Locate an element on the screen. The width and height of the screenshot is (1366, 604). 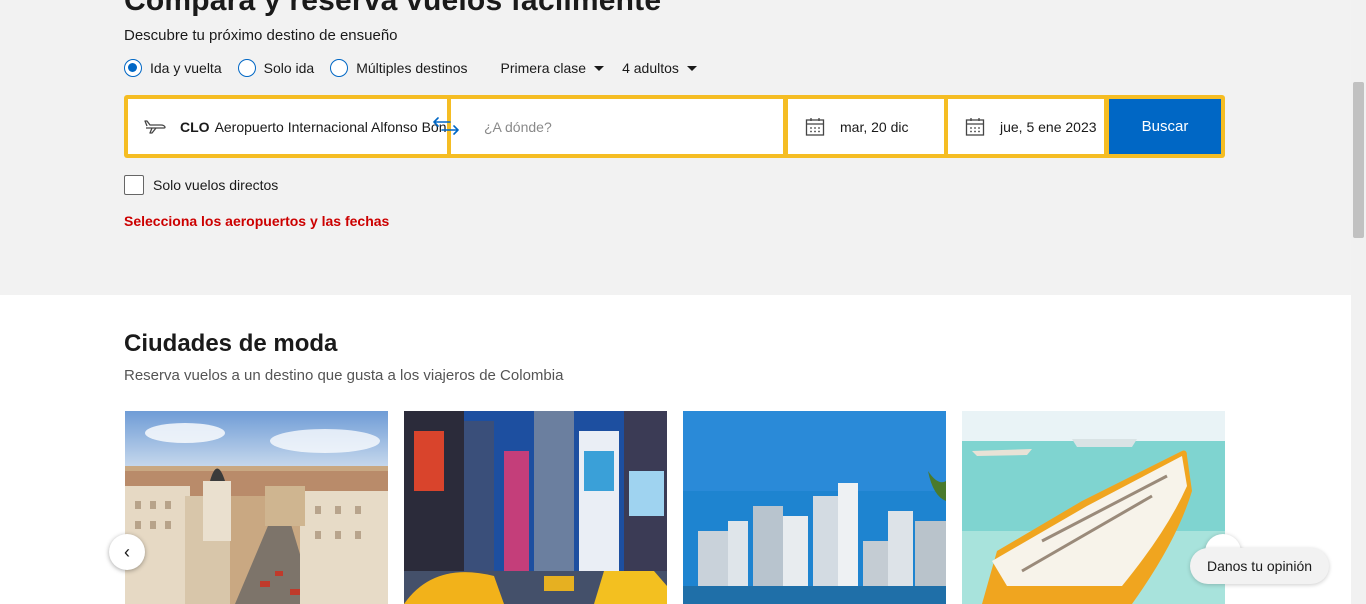
chevron-left-icon: ‹ is located at coordinates (127, 551).